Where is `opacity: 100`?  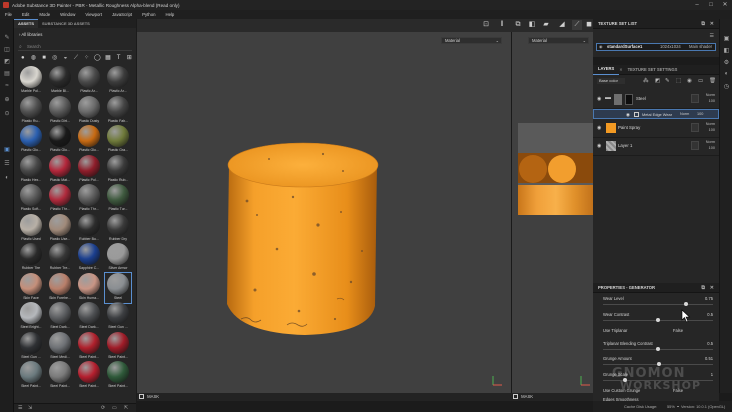
opacity: 100 is located at coordinates (700, 114).